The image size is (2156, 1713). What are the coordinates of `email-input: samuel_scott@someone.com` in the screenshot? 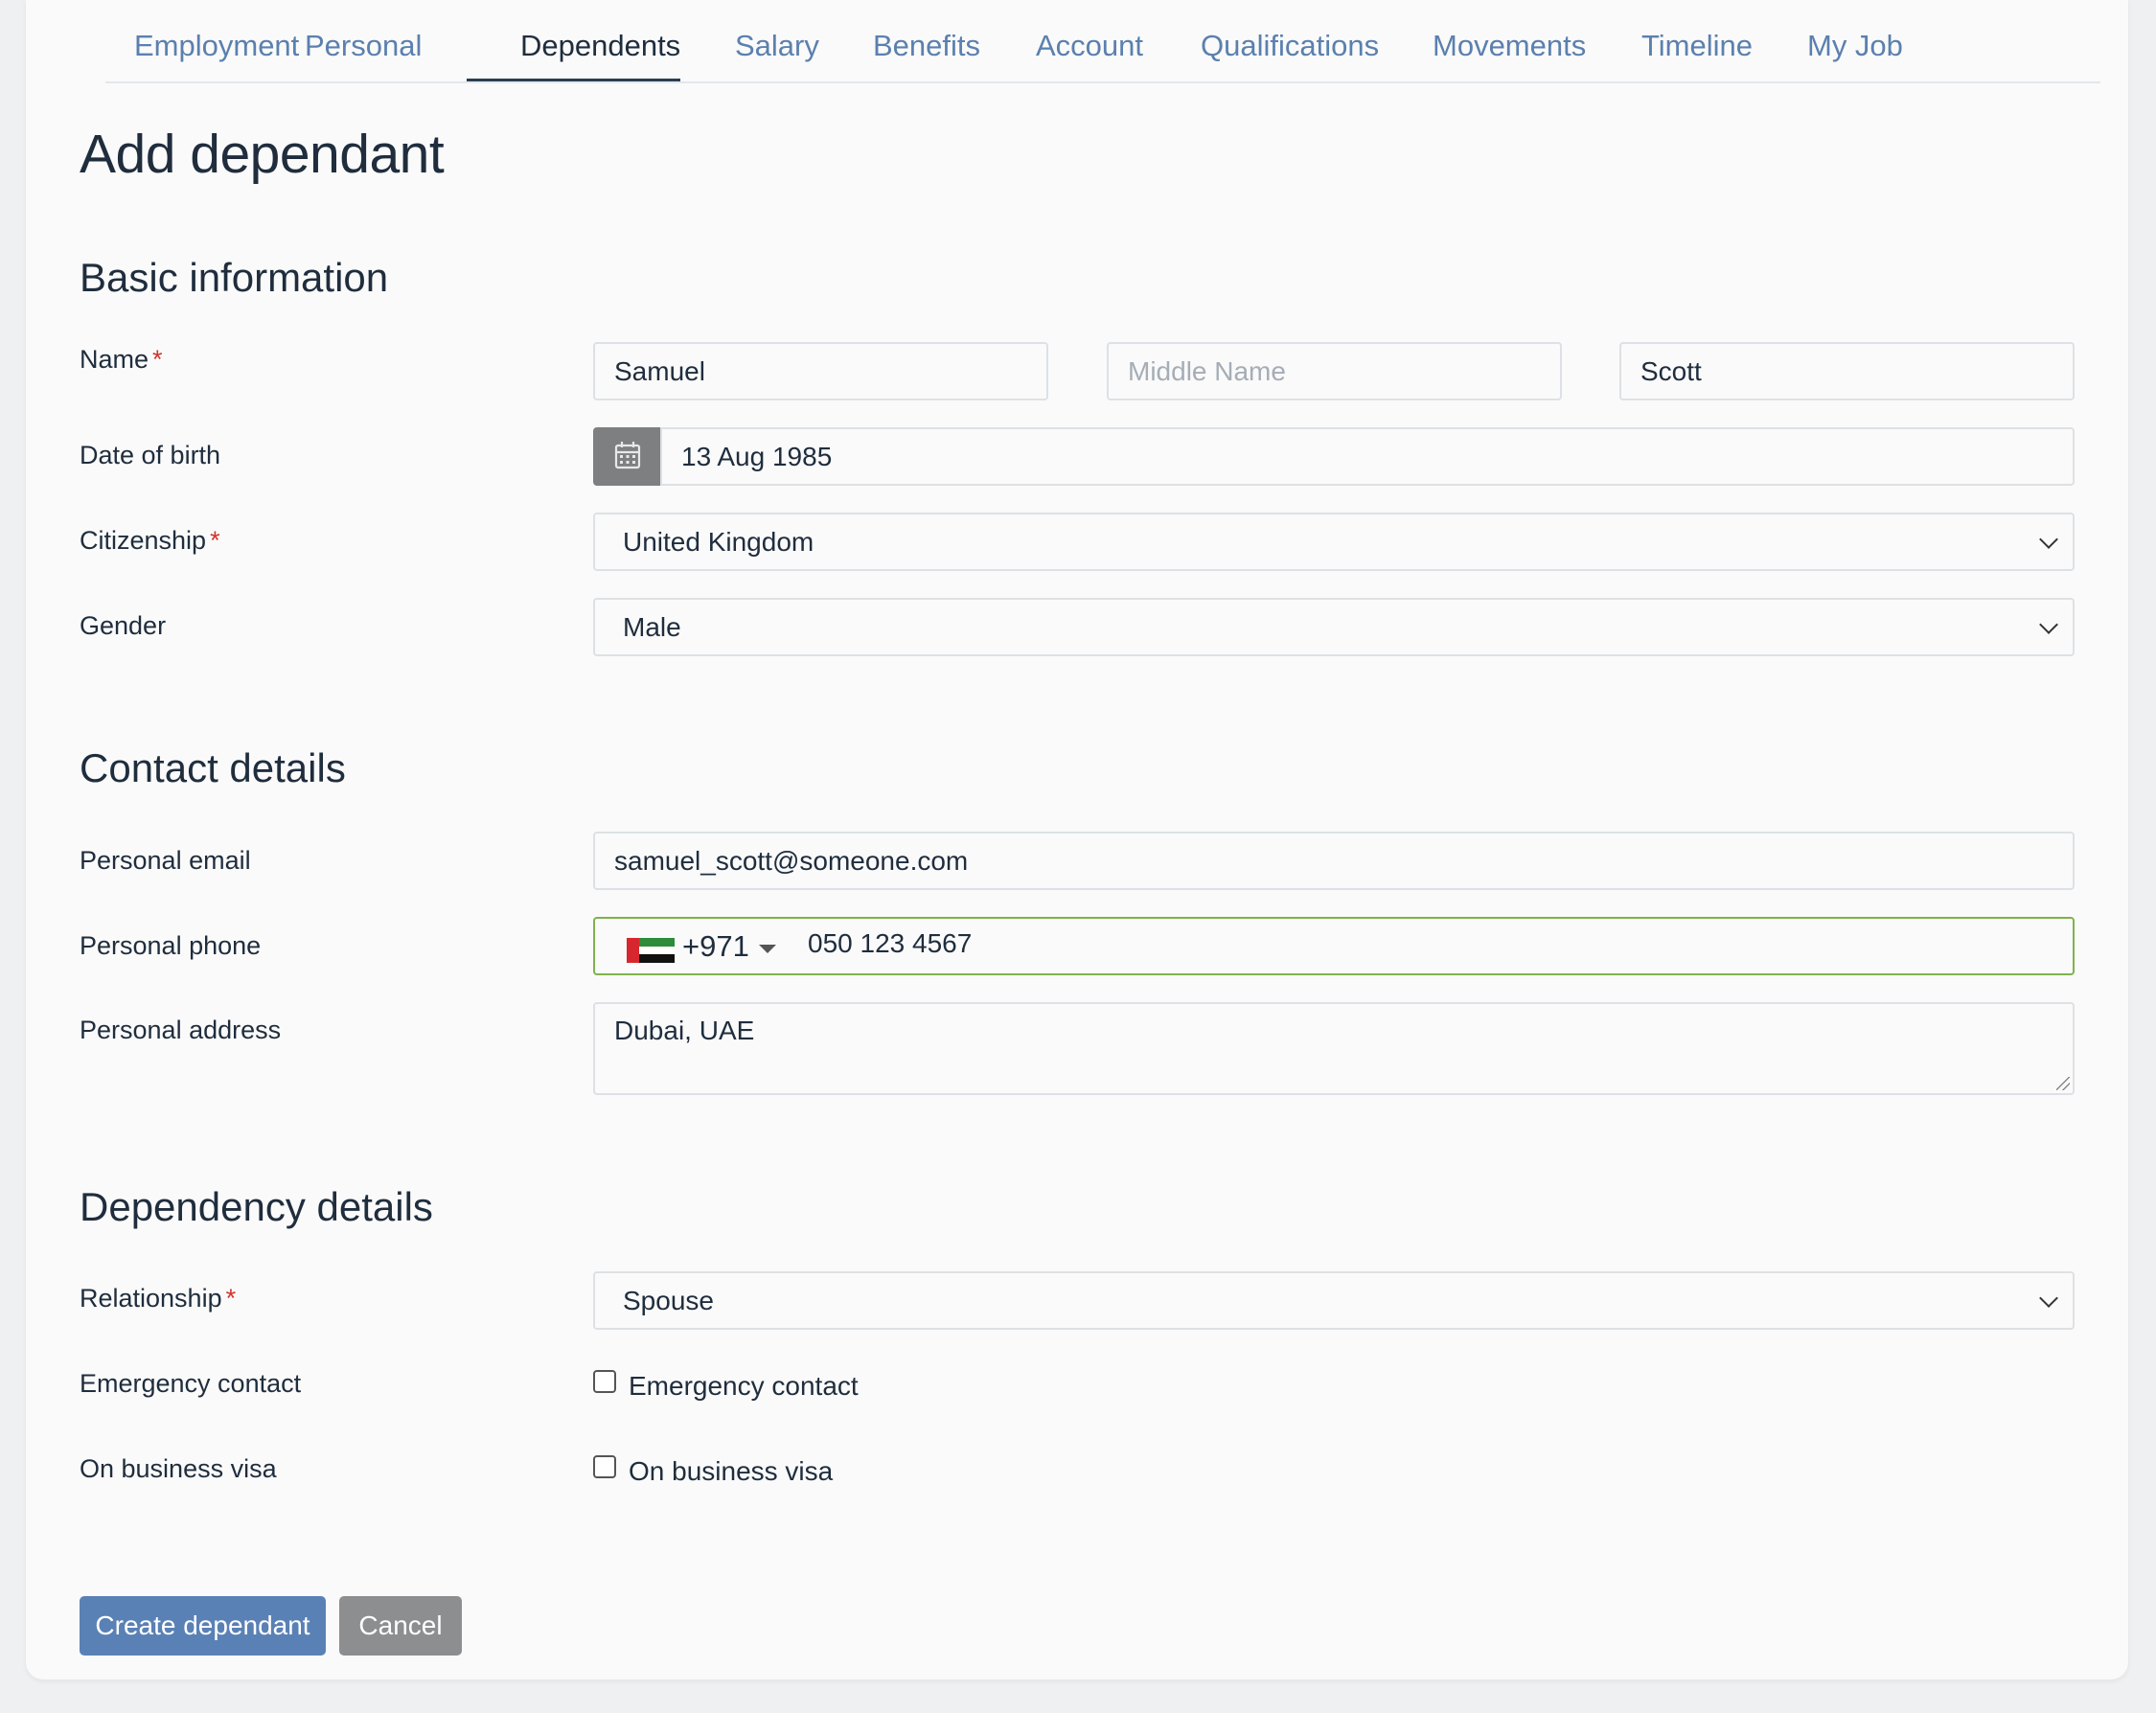 It's located at (1334, 861).